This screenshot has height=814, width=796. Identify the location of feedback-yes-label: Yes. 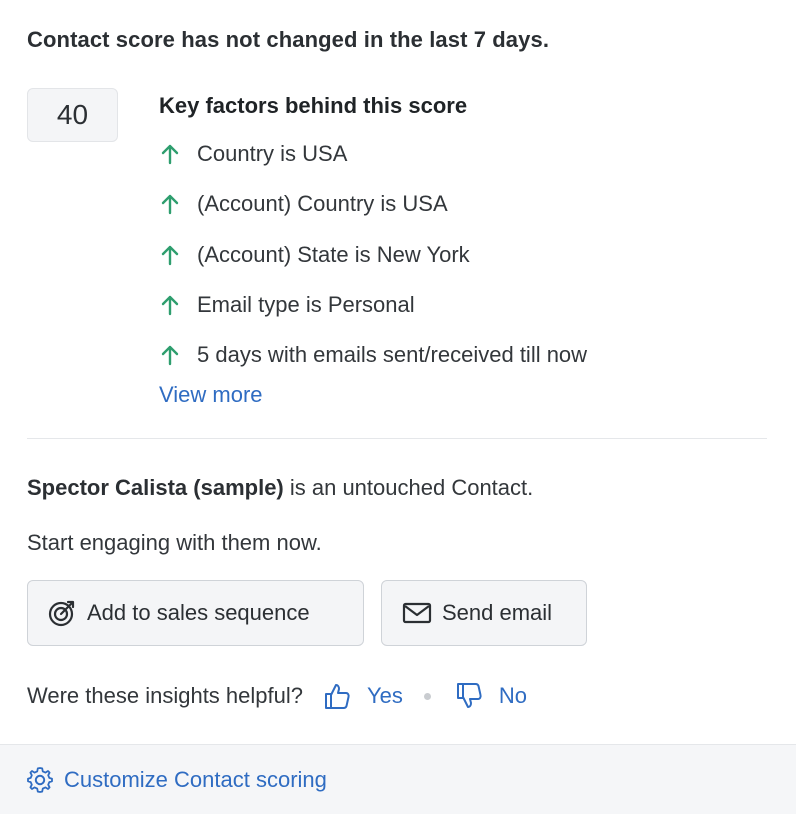
(384, 695).